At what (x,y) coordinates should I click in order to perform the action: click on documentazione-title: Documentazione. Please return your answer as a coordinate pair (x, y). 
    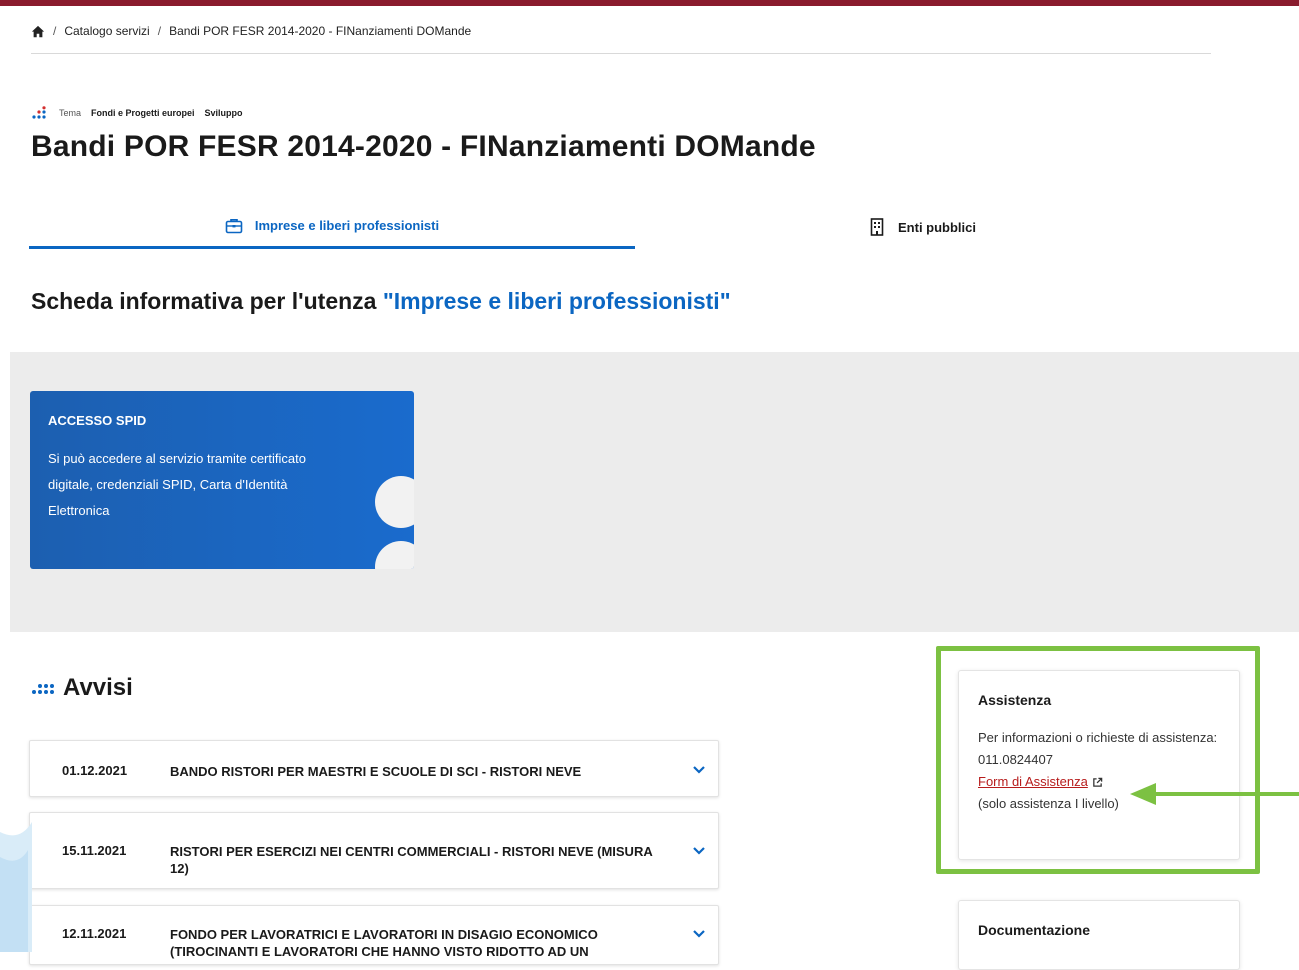
    Looking at the image, I should click on (1034, 930).